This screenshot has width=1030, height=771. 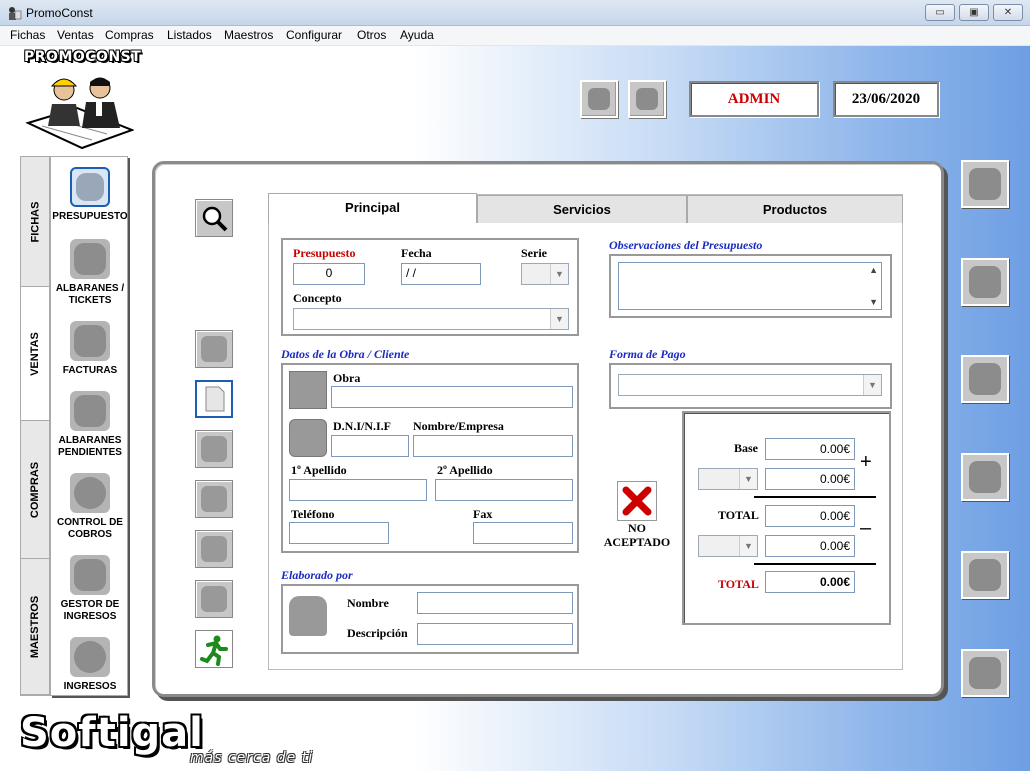 What do you see at coordinates (90, 273) in the screenshot?
I see `side-item-albaranes: ALBARANES / TICKETS` at bounding box center [90, 273].